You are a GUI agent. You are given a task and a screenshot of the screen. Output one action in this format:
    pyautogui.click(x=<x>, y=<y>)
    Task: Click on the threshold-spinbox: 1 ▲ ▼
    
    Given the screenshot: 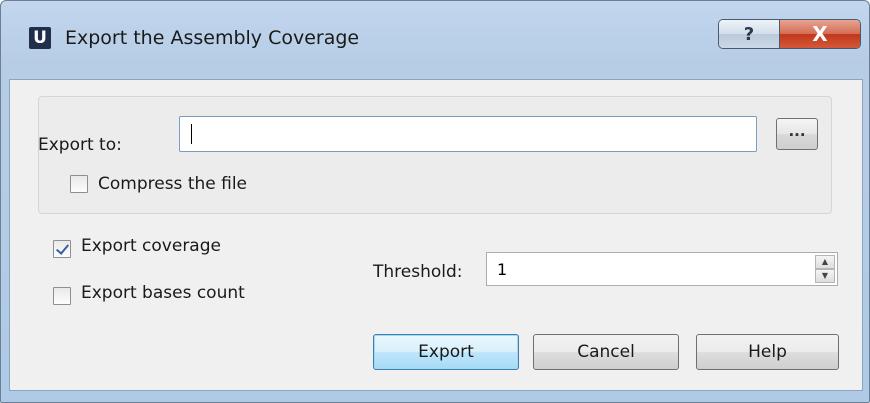 What is the action you would take?
    pyautogui.click(x=662, y=269)
    